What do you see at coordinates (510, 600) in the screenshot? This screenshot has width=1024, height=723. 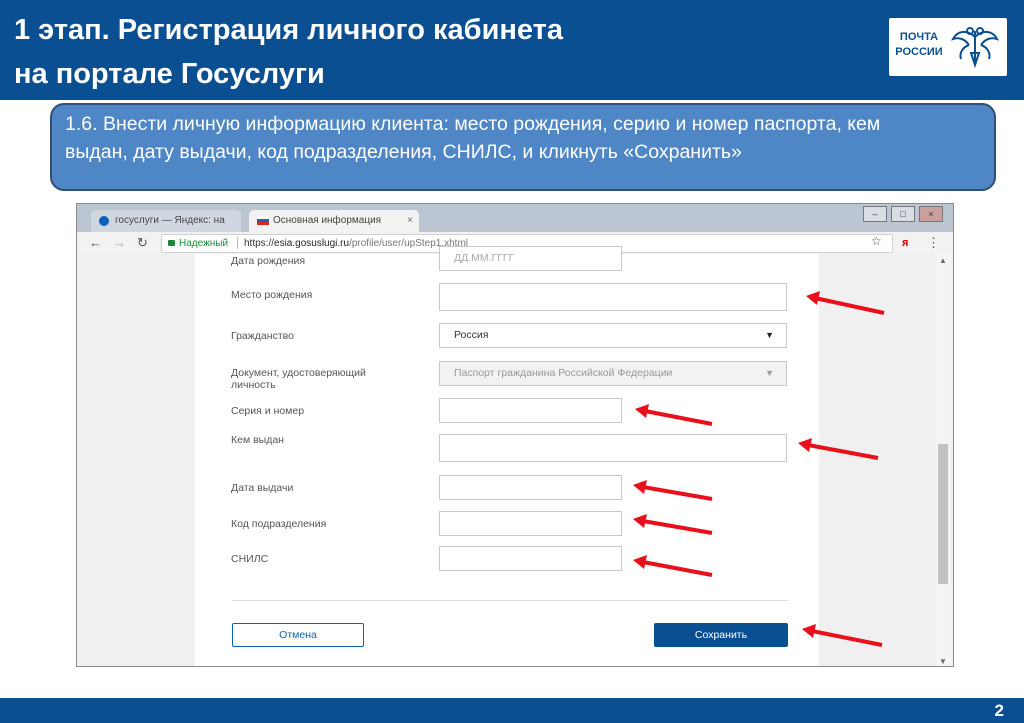 I see `form-divider` at bounding box center [510, 600].